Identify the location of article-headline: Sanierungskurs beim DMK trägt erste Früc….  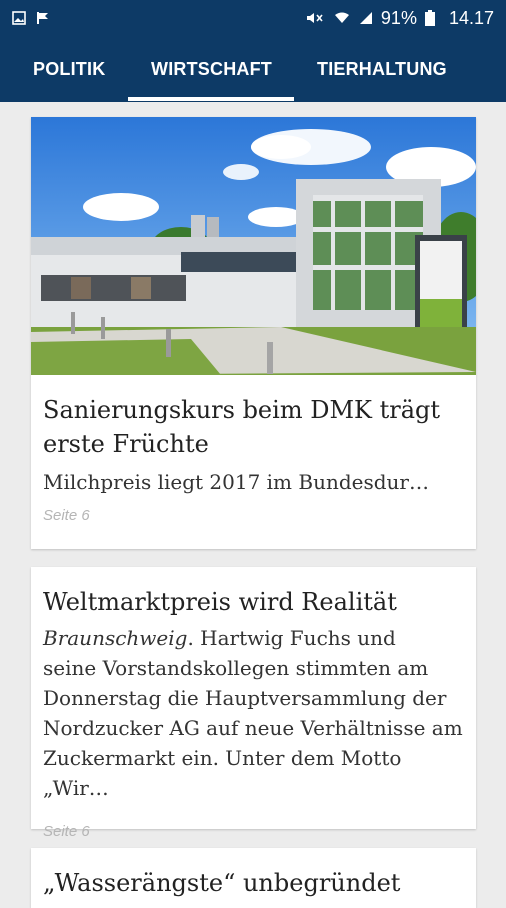
(253, 427).